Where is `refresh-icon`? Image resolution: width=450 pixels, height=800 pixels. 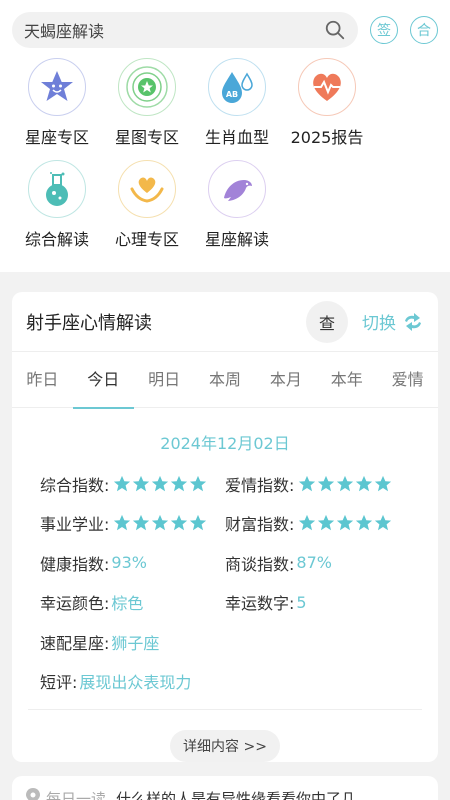 refresh-icon is located at coordinates (413, 321).